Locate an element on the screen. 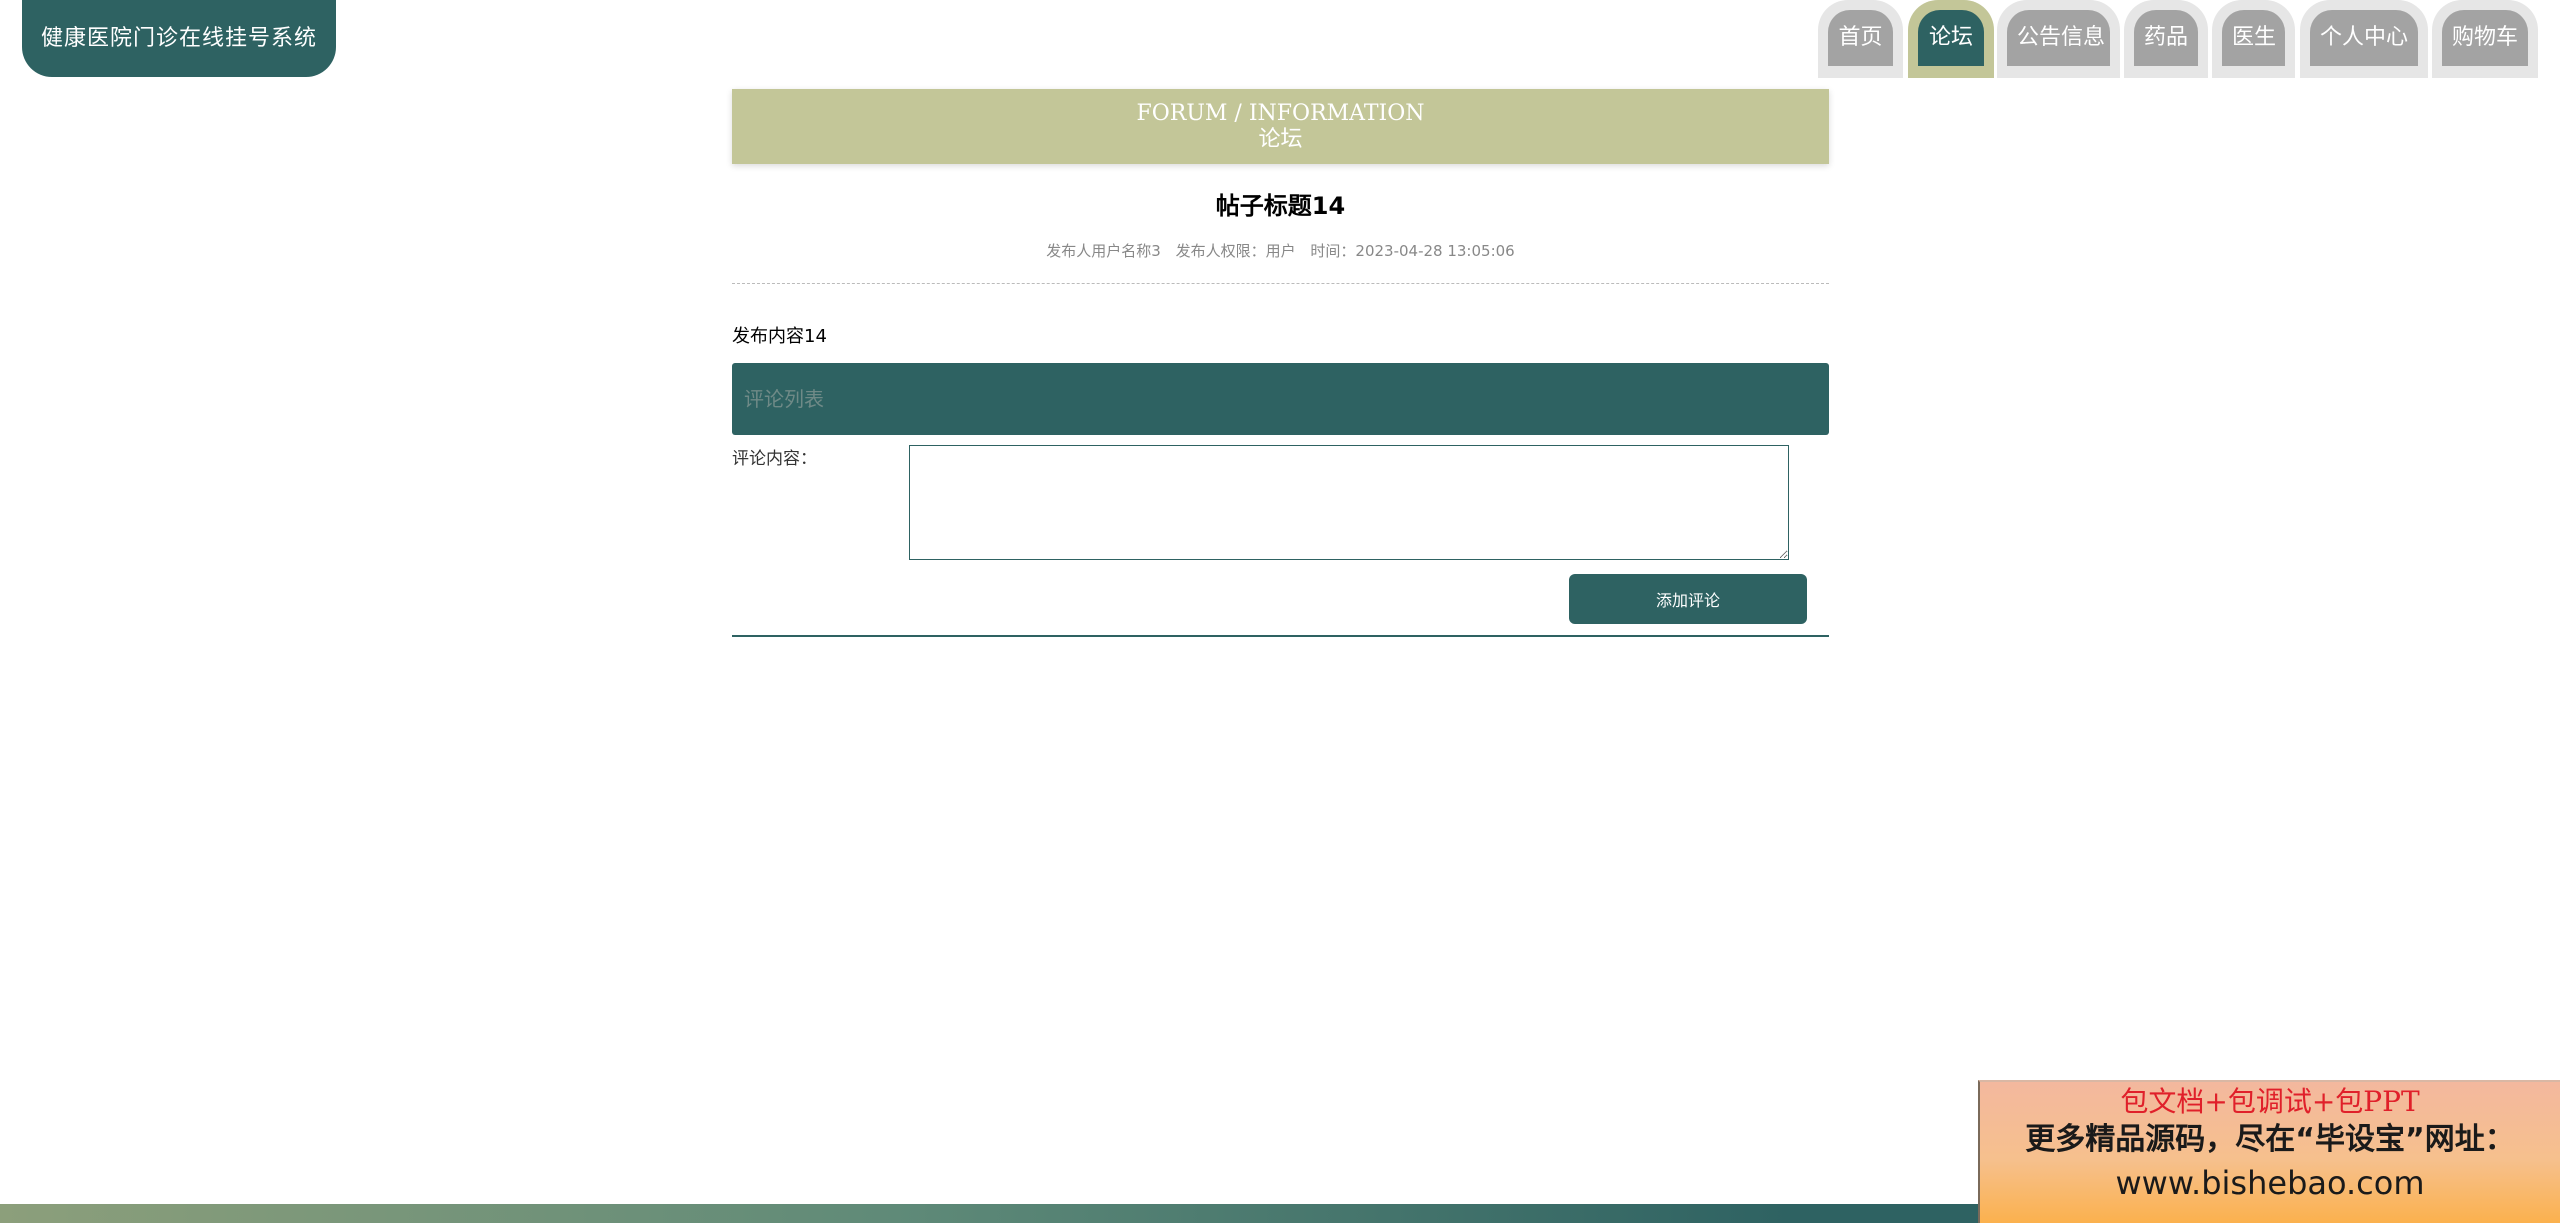  nav-item-label: 购物车 is located at coordinates (2485, 38).